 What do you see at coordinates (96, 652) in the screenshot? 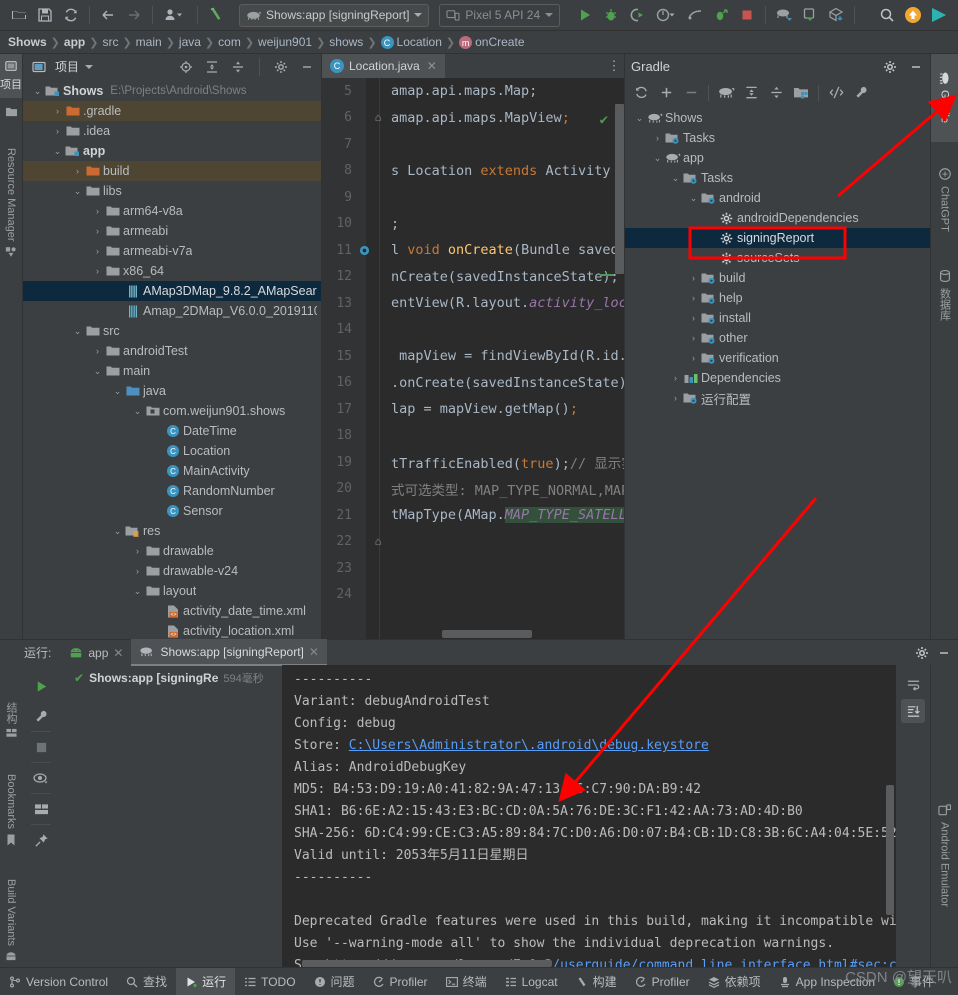
I see `run-tab-app: app ✕` at bounding box center [96, 652].